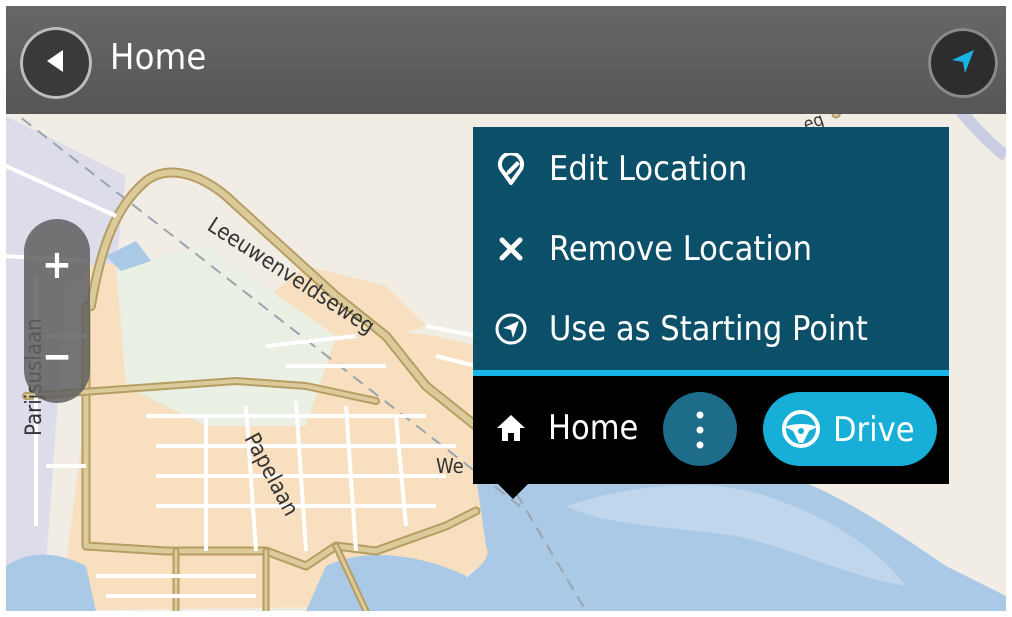  What do you see at coordinates (158, 57) in the screenshot?
I see `page-title: Home` at bounding box center [158, 57].